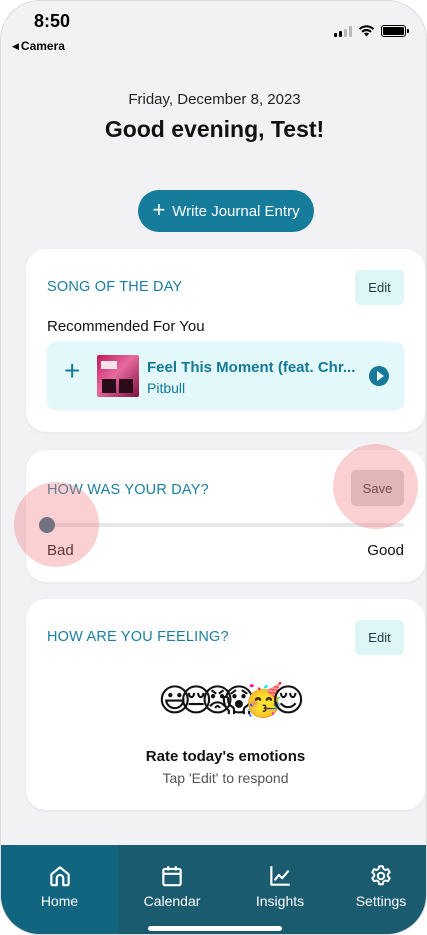 The width and height of the screenshot is (427, 935). I want to click on emotion-emoji: 😌, so click(288, 700).